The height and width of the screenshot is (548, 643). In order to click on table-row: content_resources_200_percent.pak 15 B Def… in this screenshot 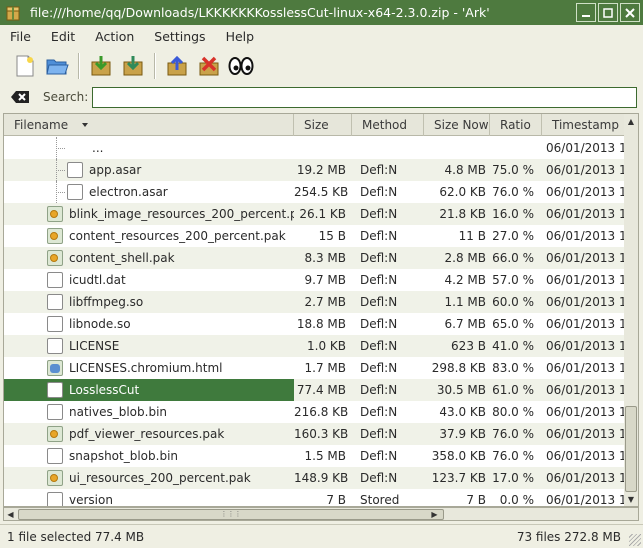, I will do `click(314, 236)`.